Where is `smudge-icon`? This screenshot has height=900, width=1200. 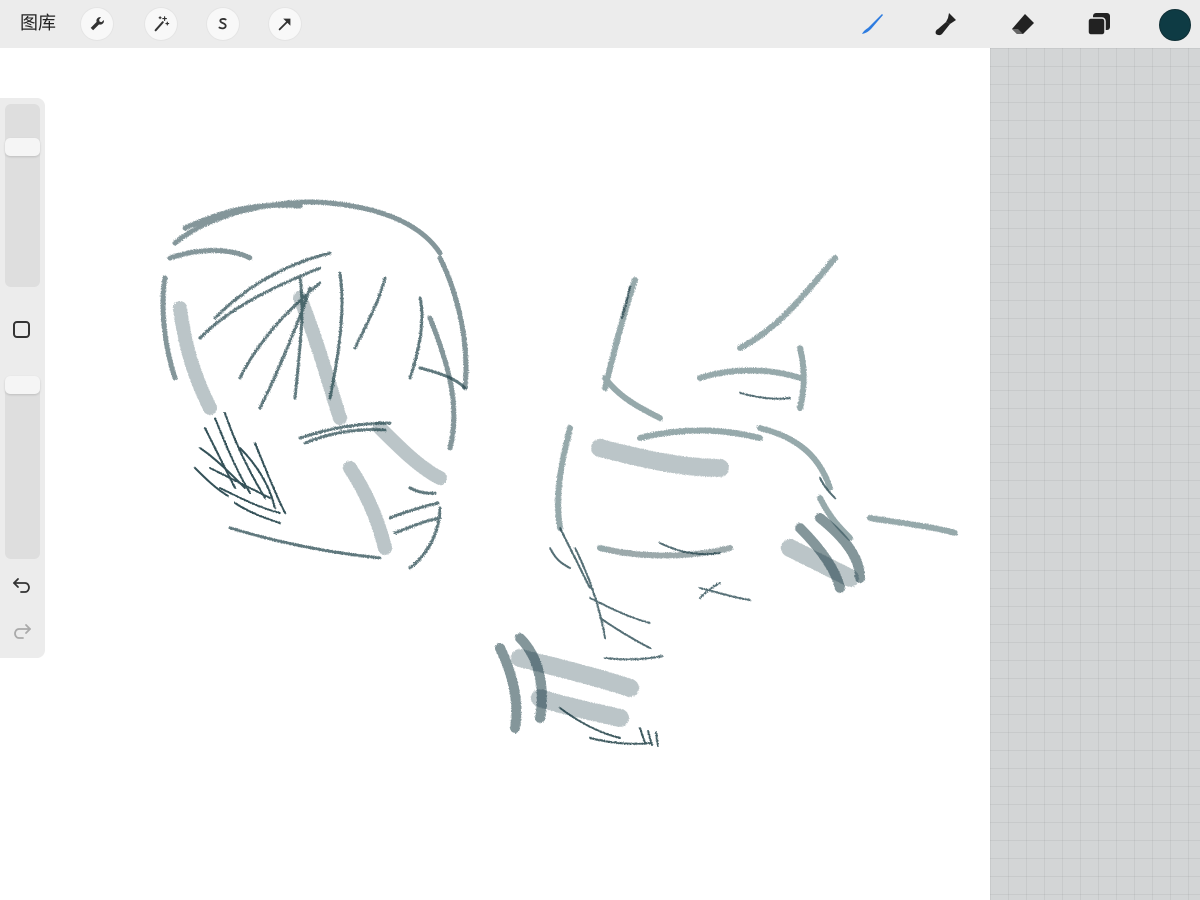
smudge-icon is located at coordinates (945, 24).